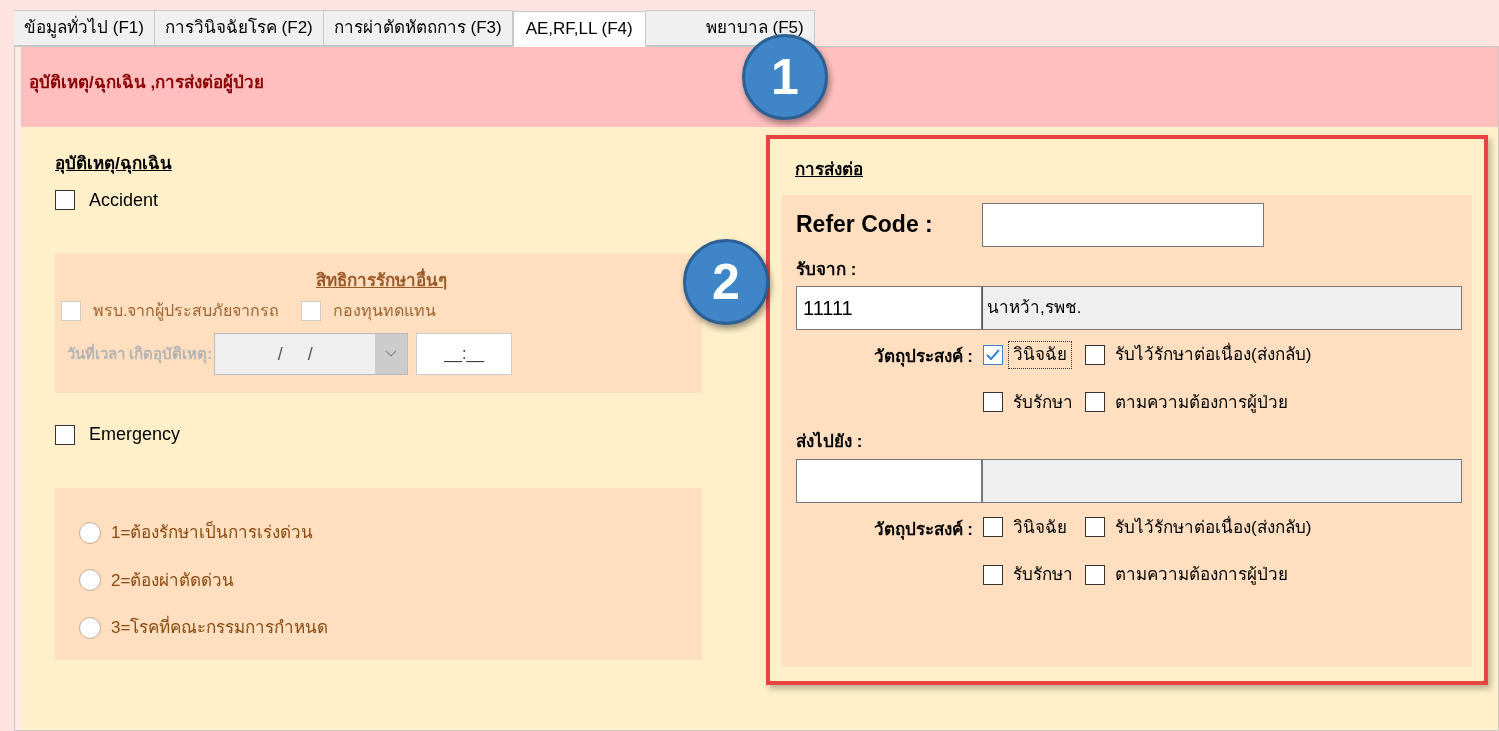  I want to click on tab: AE,RF,LL (F4), so click(579, 29).